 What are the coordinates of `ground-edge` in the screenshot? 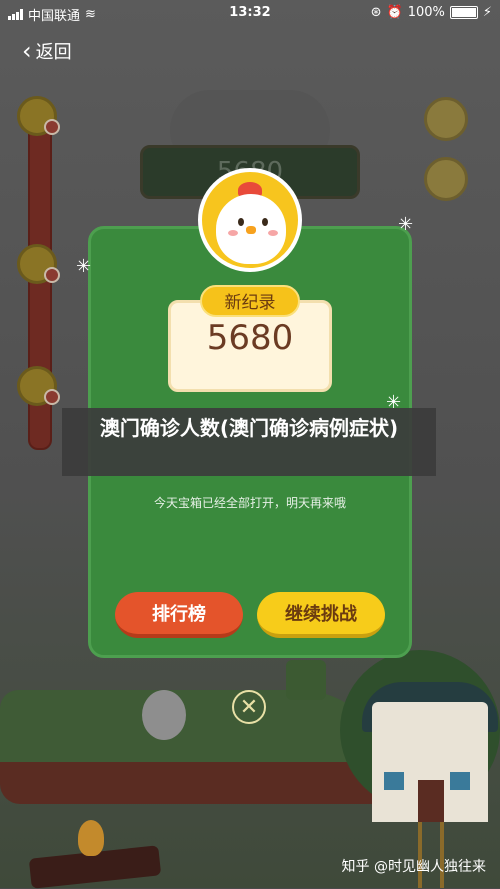 It's located at (200, 783).